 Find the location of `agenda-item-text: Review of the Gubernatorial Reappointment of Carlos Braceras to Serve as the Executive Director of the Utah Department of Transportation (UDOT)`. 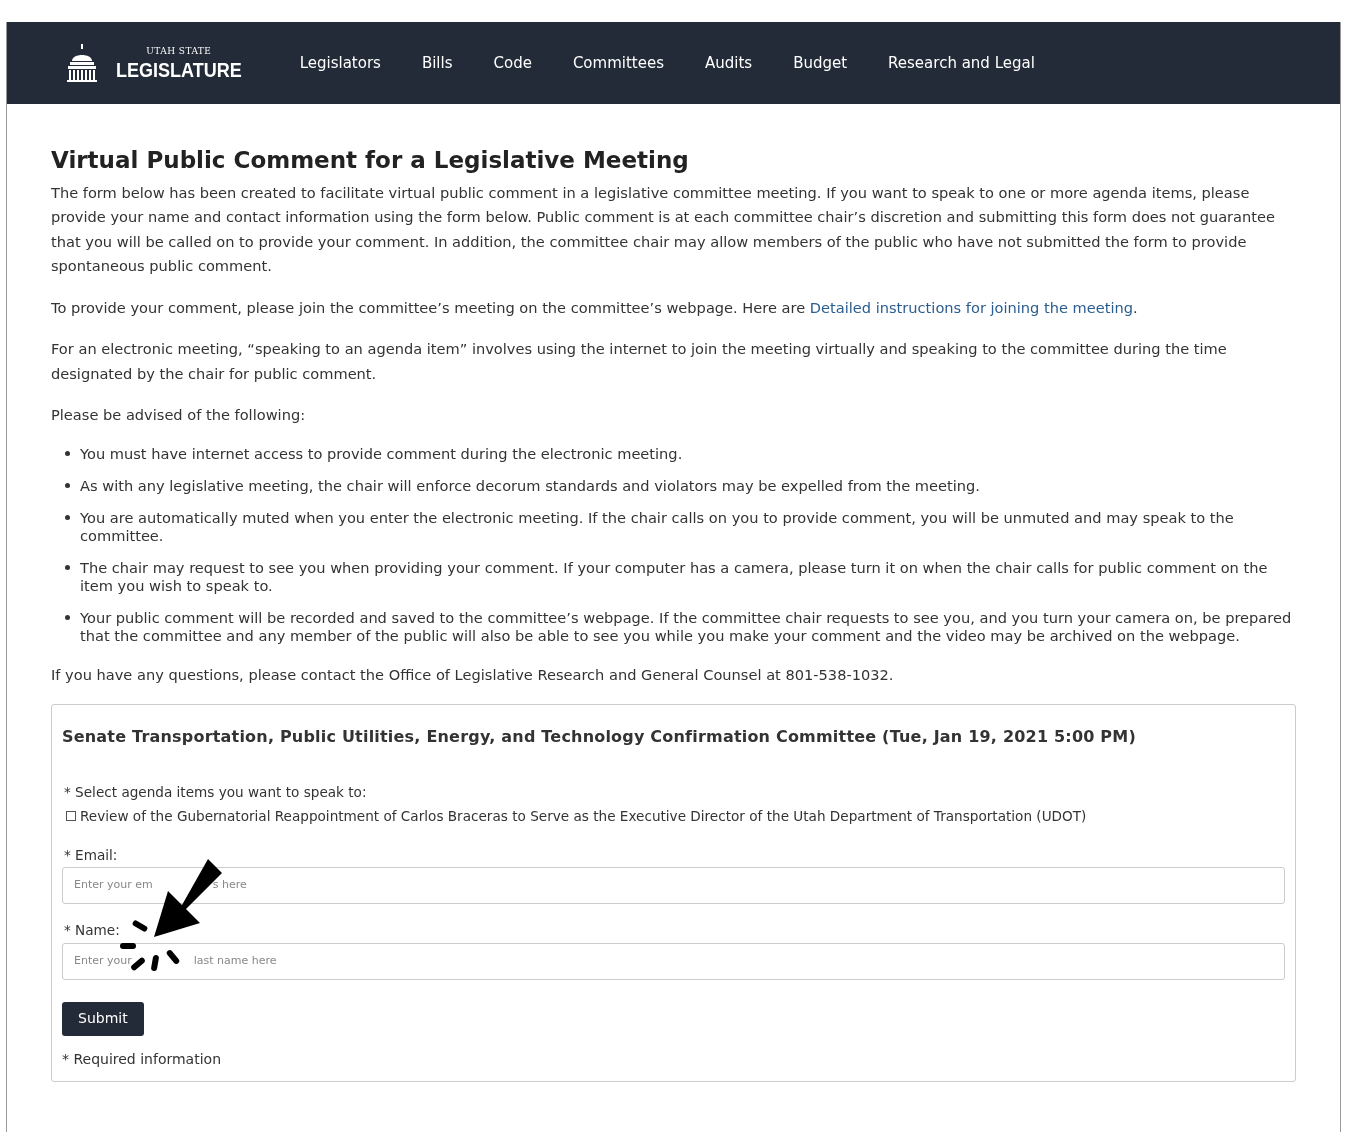

agenda-item-text: Review of the Gubernatorial Reappointment of Carlos Braceras to Serve as the Executive Director of the Utah Department of Transportation (UDOT) is located at coordinates (583, 816).